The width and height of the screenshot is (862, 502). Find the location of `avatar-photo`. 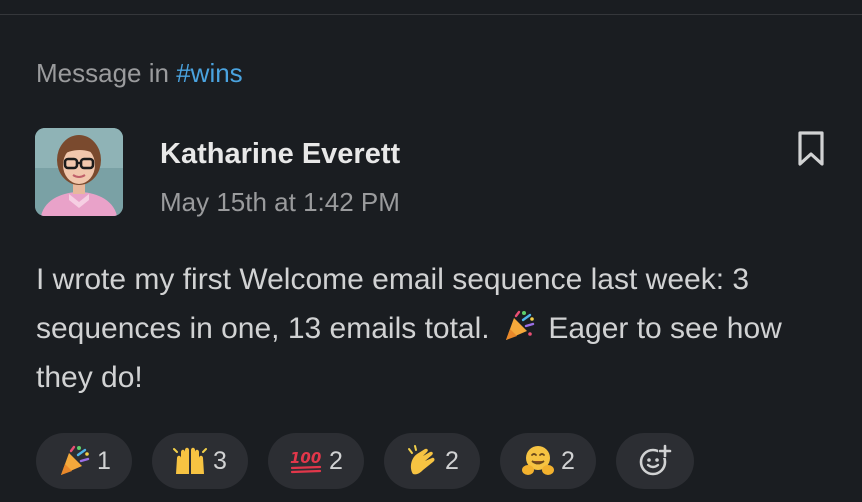

avatar-photo is located at coordinates (79, 172).